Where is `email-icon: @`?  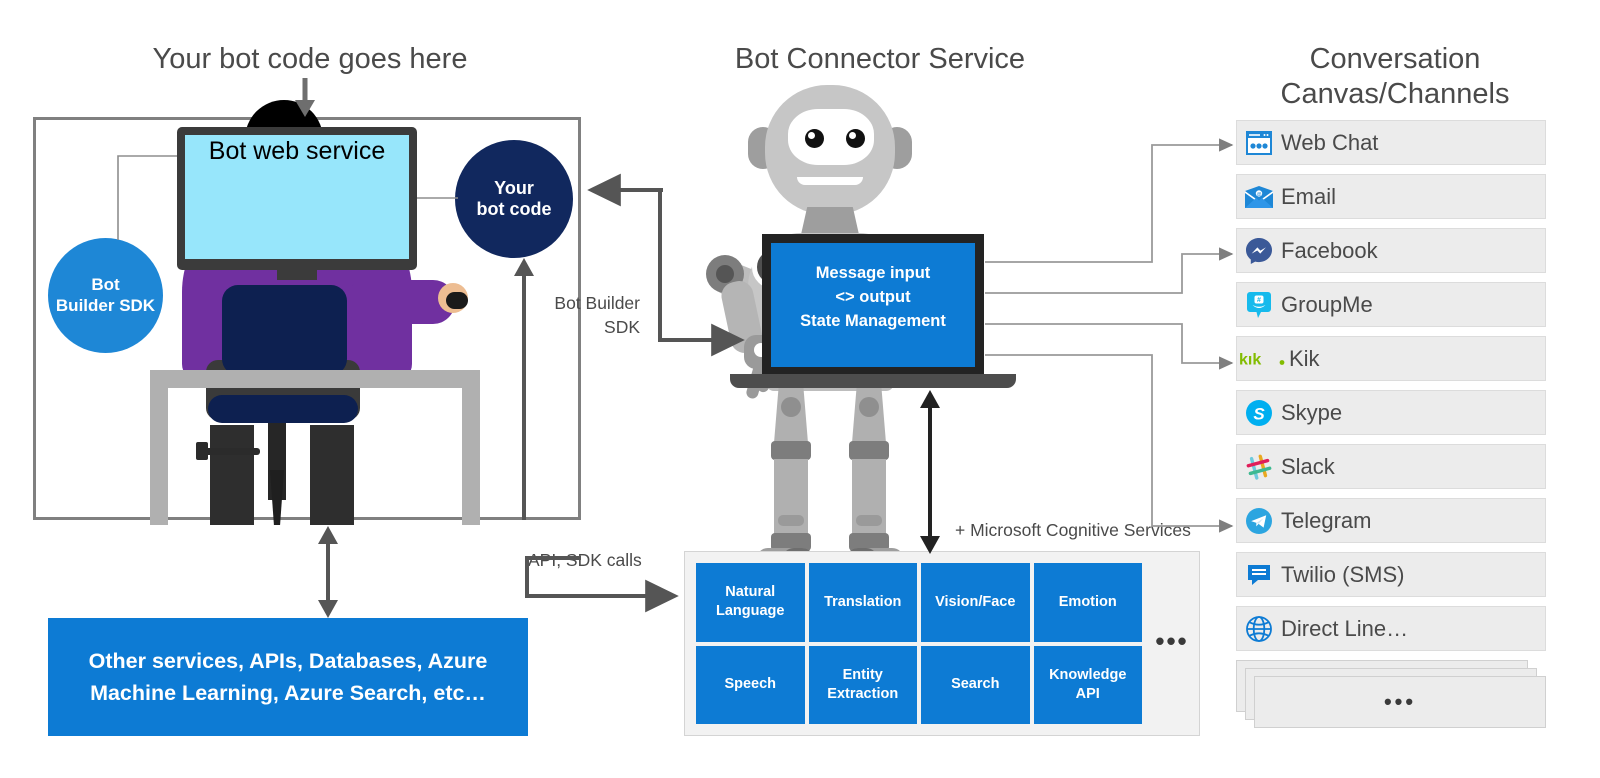 email-icon: @ is located at coordinates (1259, 197).